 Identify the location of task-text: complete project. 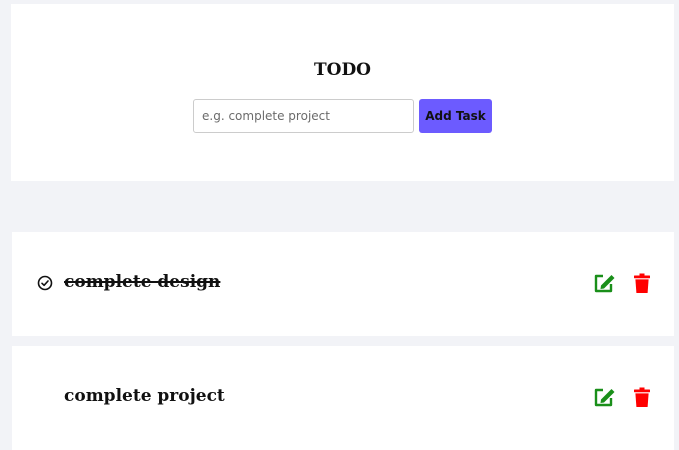
(144, 396).